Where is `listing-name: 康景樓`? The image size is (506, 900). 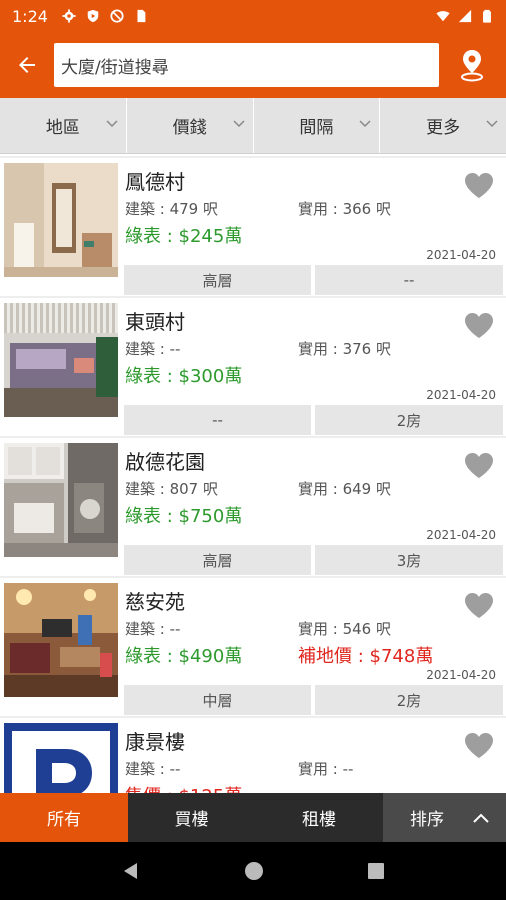 listing-name: 康景樓 is located at coordinates (155, 742).